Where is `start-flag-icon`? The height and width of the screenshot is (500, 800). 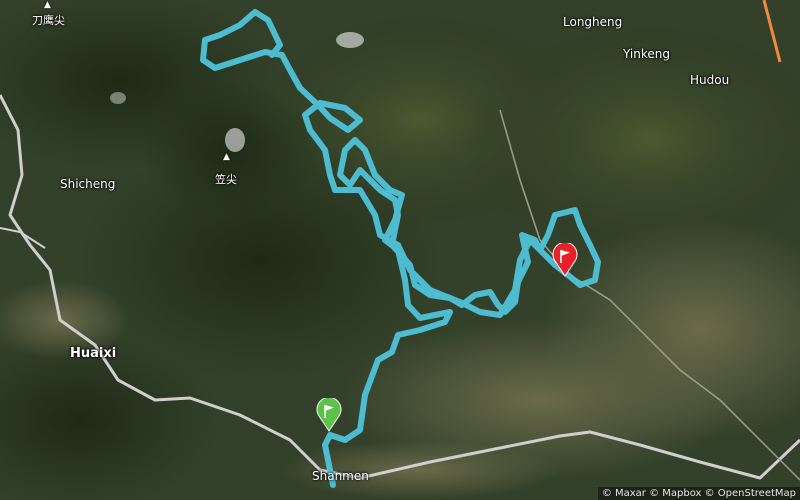
start-flag-icon is located at coordinates (329, 415).